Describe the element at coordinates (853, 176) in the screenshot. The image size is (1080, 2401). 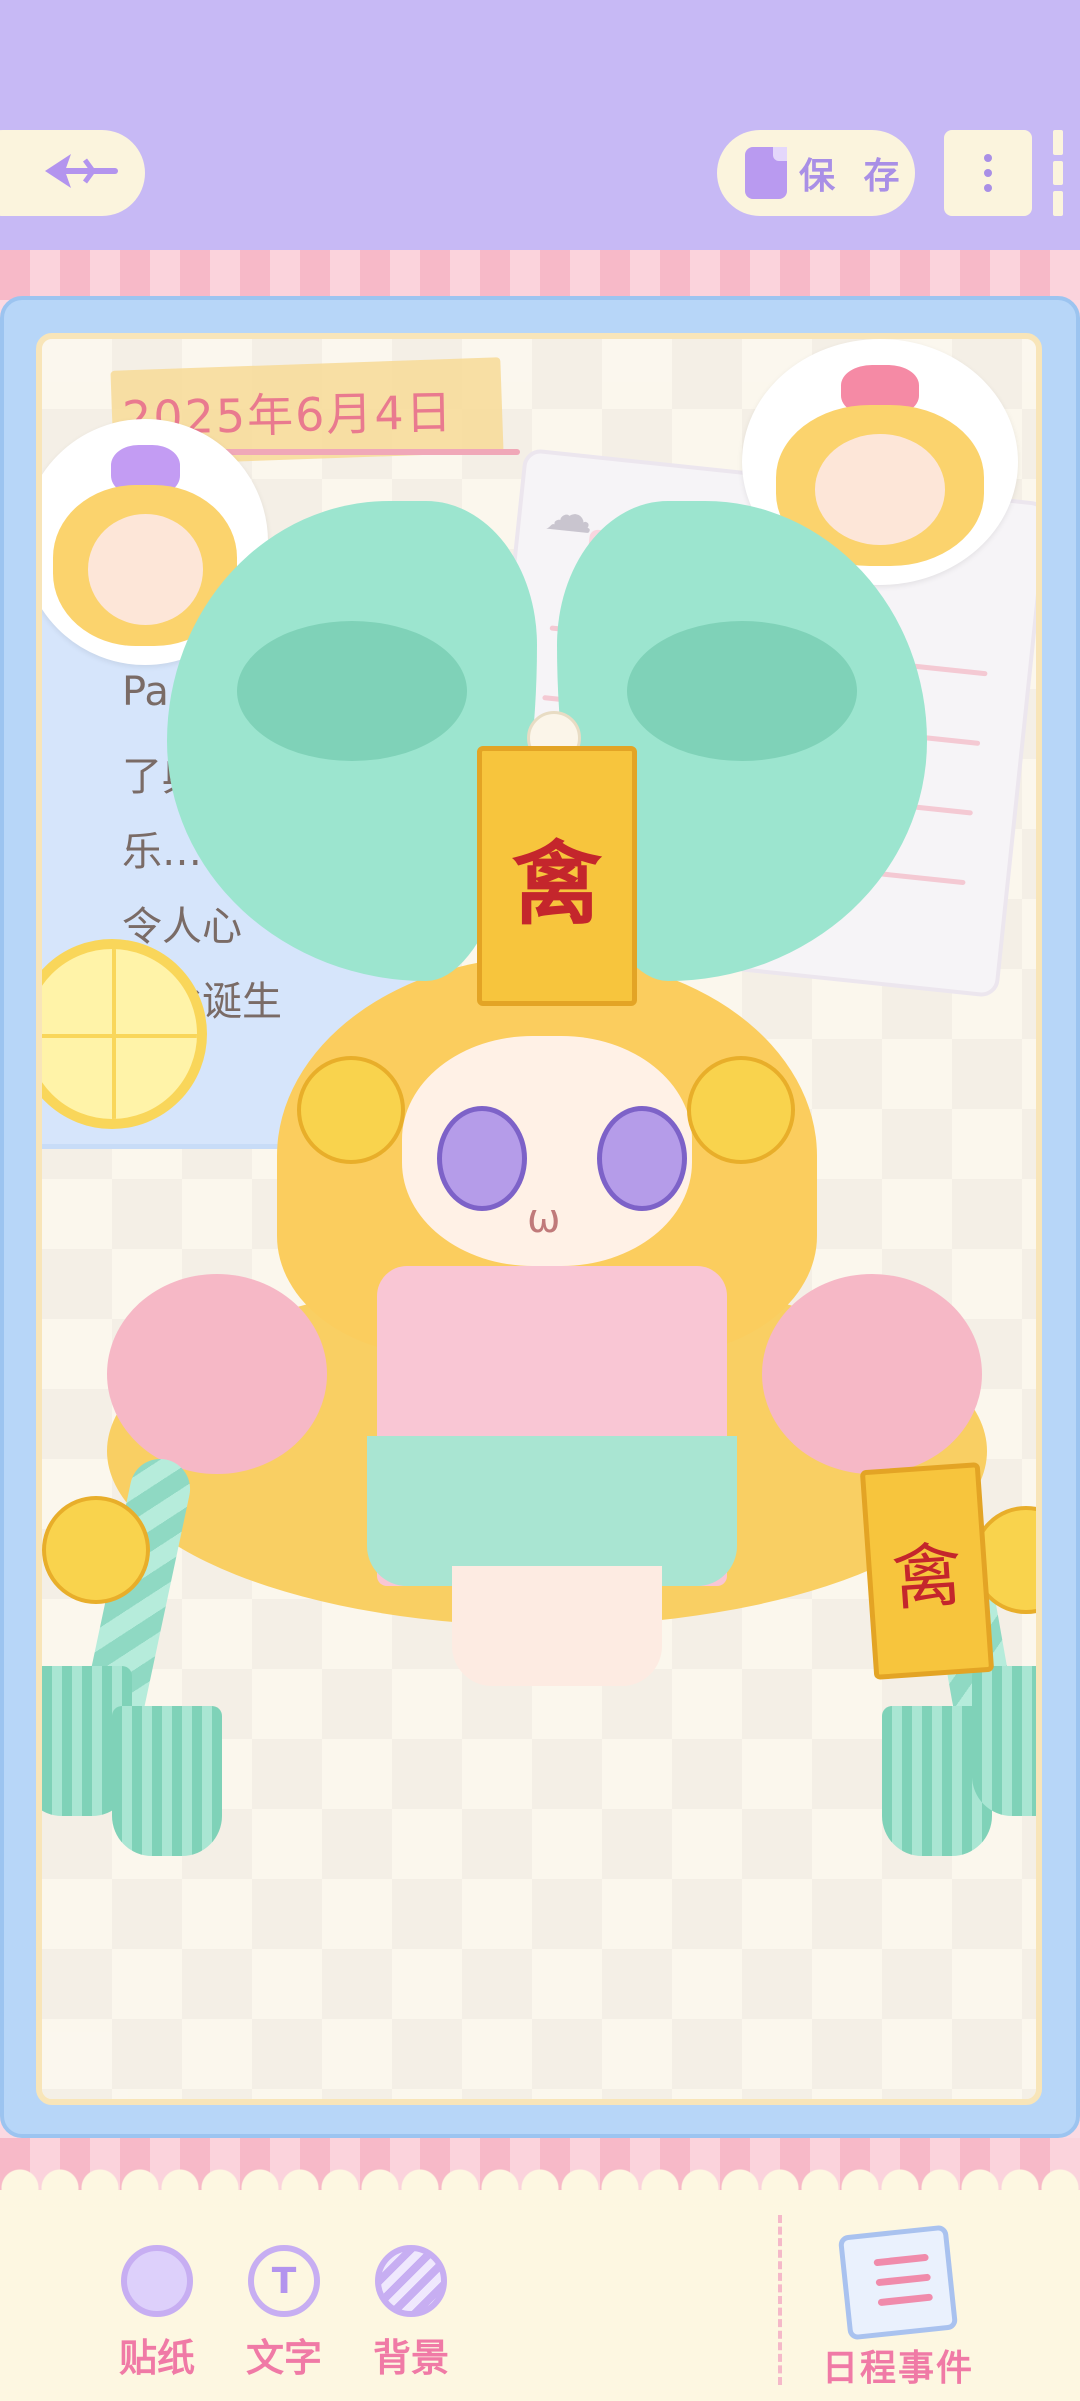
I see `save-label: 保 存` at that location.